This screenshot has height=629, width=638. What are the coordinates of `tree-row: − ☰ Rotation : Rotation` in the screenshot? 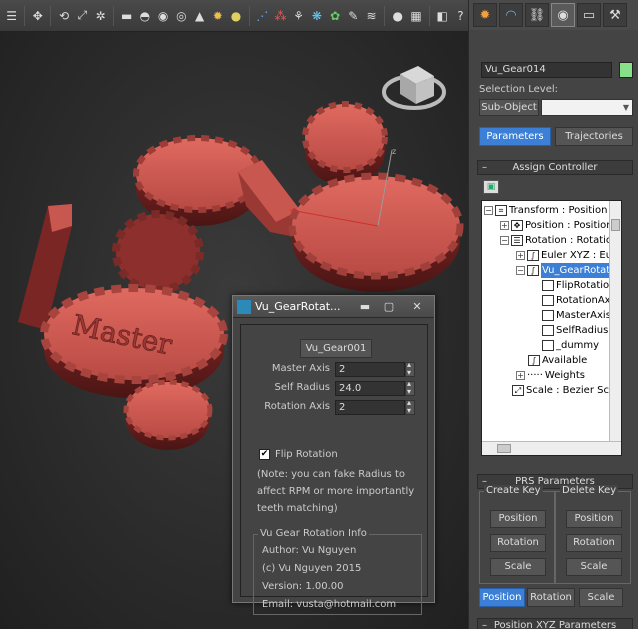 It's located at (559, 240).